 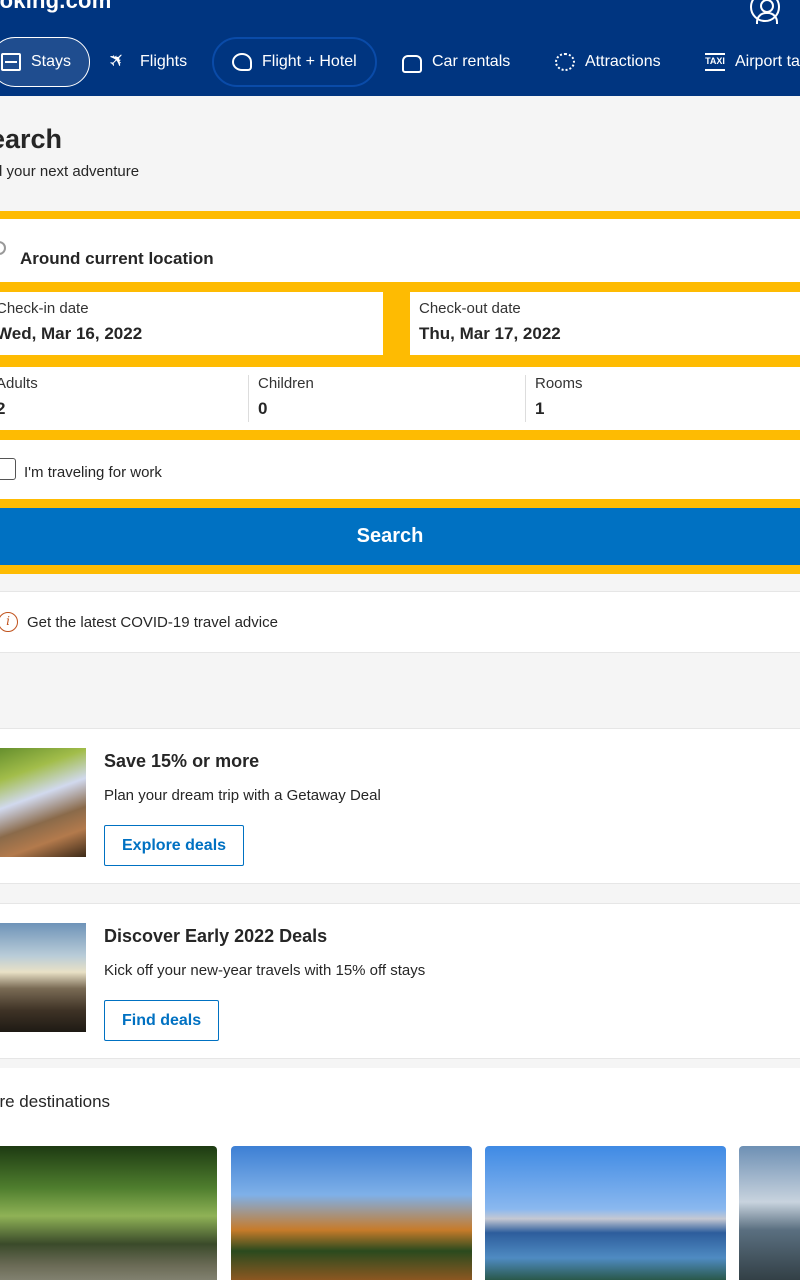 I want to click on tab-flights: Flights, so click(x=148, y=62).